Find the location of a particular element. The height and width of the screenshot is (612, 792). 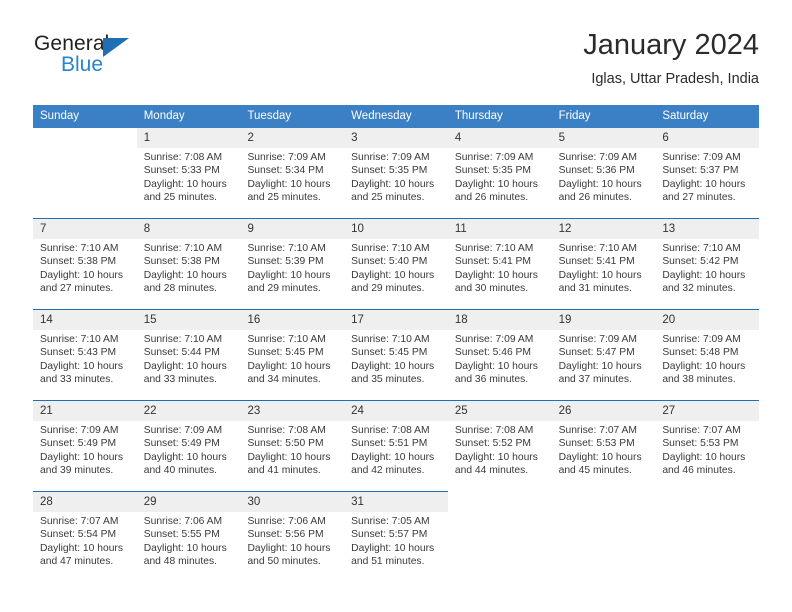

sunset-text: Sunset: 5:52 PM is located at coordinates (493, 444).